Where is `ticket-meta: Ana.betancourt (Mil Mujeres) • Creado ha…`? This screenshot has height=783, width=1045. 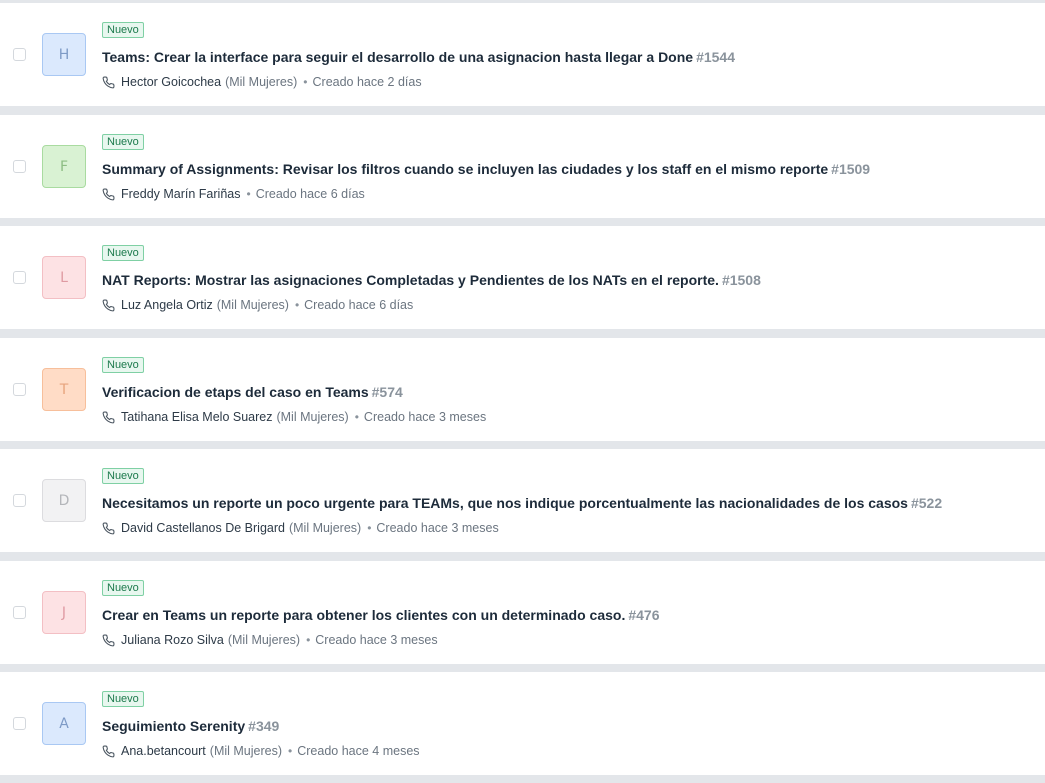
ticket-meta: Ana.betancourt (Mil Mujeres) • Creado ha… is located at coordinates (261, 751).